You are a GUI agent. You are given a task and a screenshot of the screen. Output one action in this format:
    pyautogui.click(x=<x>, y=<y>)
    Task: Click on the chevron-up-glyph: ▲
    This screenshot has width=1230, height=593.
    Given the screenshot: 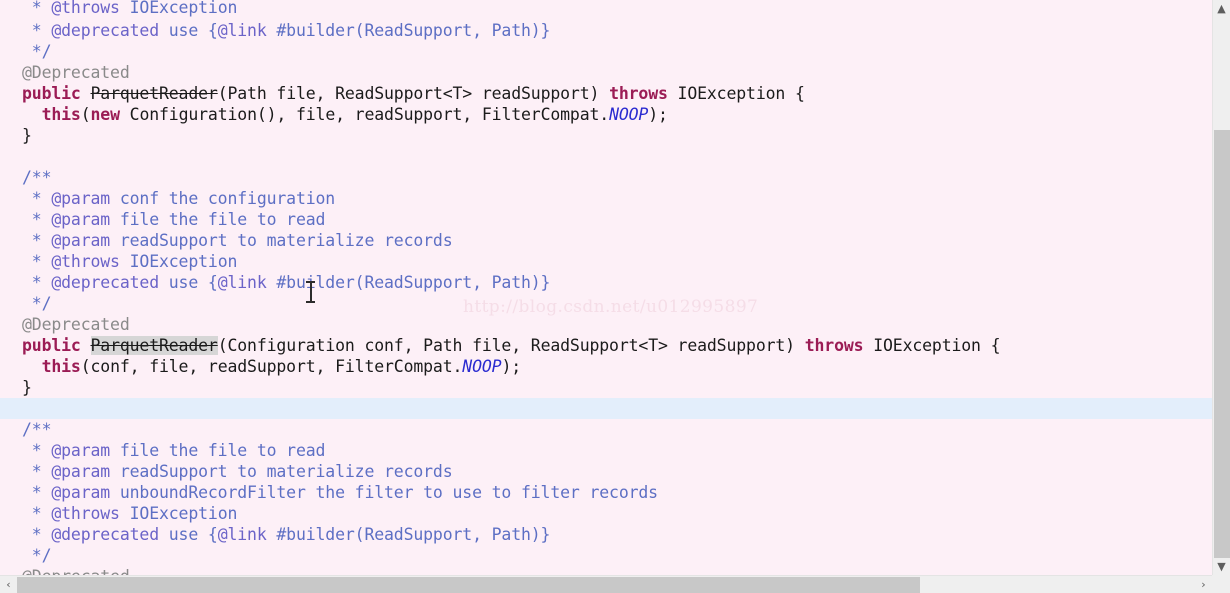 What is the action you would take?
    pyautogui.click(x=1221, y=8)
    